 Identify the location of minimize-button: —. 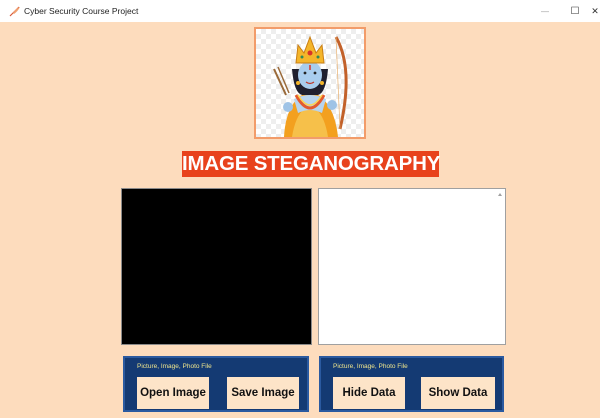
(545, 11).